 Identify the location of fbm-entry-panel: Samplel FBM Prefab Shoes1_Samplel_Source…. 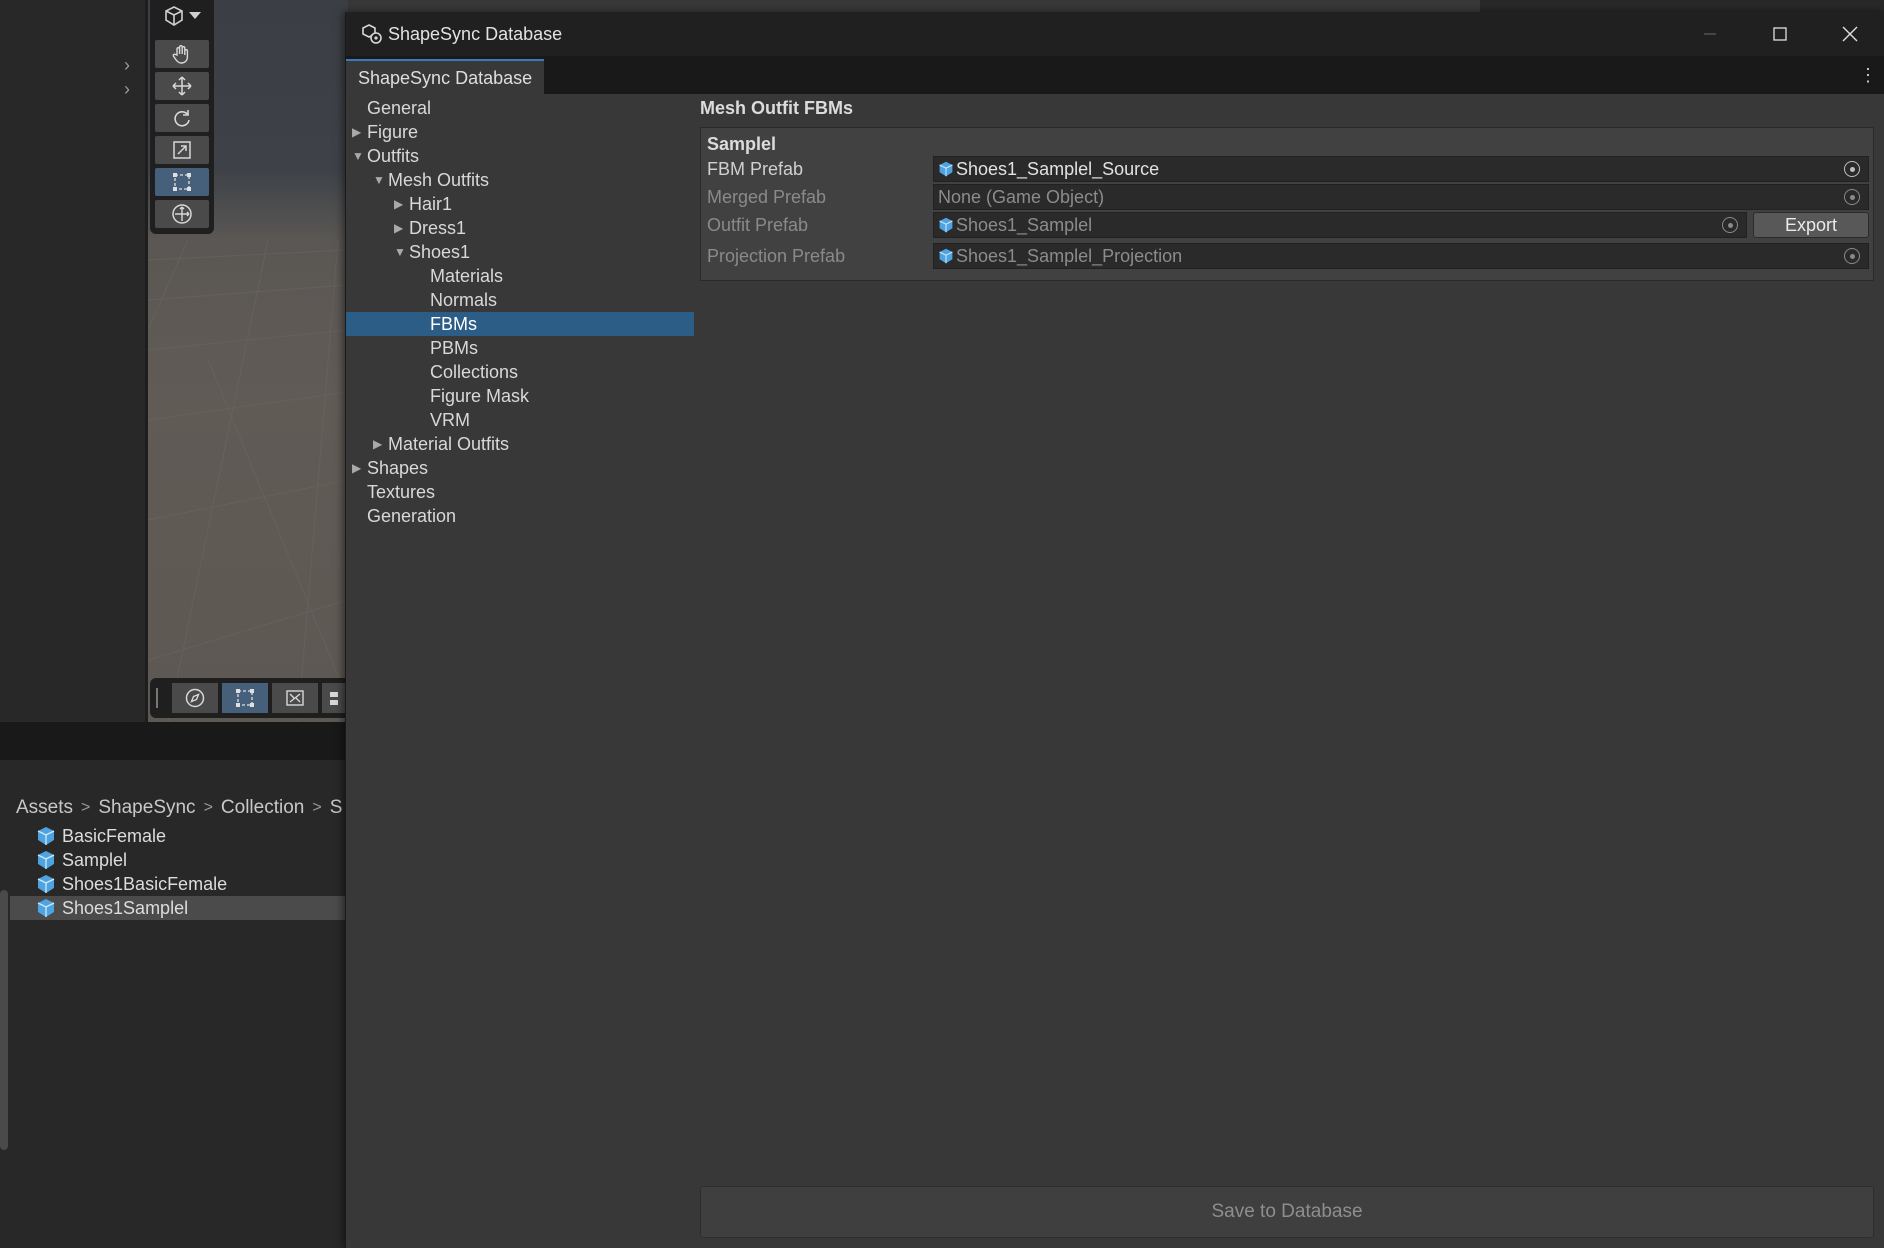
(1287, 204).